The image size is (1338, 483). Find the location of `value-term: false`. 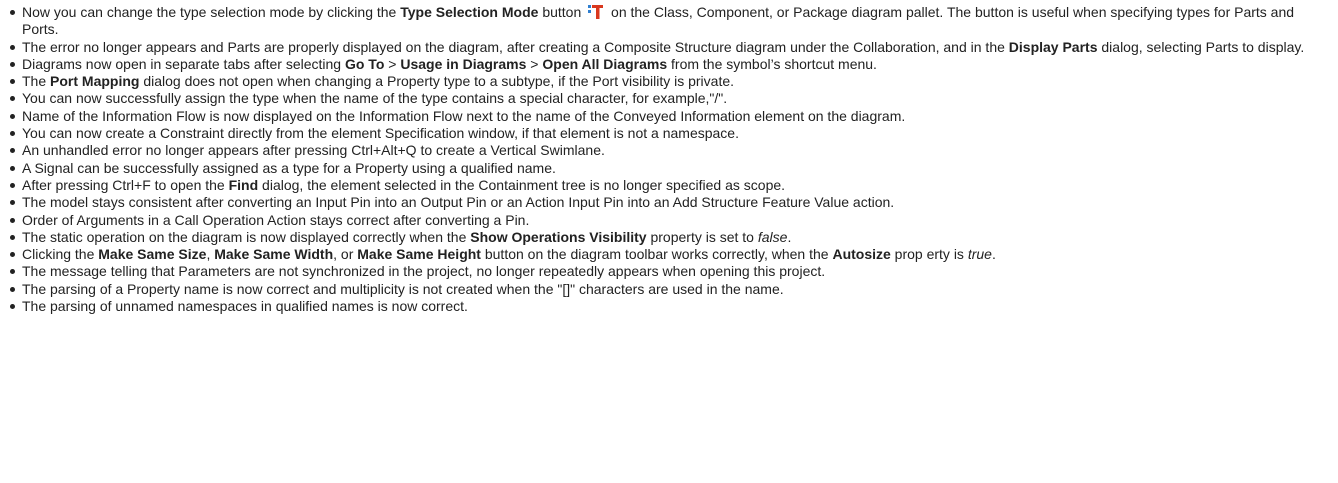

value-term: false is located at coordinates (772, 236).